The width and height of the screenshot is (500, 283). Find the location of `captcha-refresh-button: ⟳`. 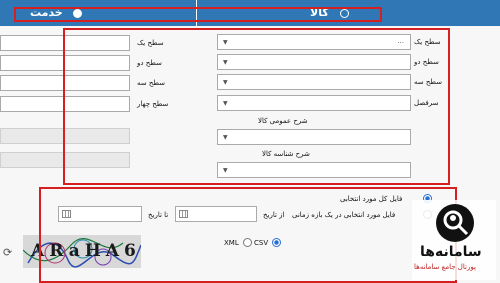

captcha-refresh-button: ⟳ is located at coordinates (8, 252).